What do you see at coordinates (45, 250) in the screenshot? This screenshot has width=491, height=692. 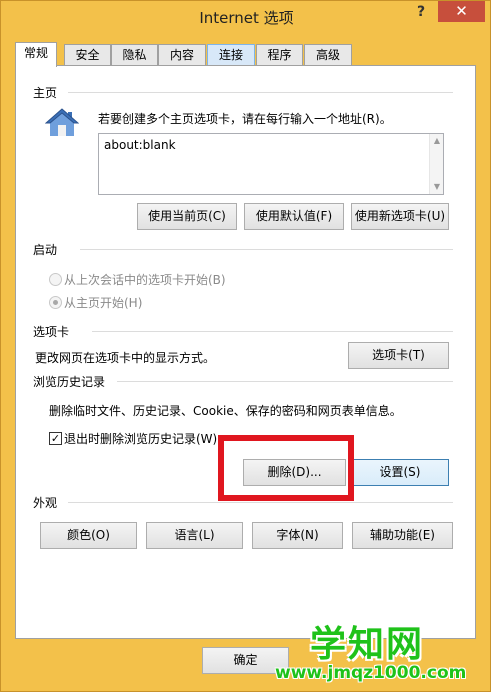 I see `startup-section-title: 启动` at bounding box center [45, 250].